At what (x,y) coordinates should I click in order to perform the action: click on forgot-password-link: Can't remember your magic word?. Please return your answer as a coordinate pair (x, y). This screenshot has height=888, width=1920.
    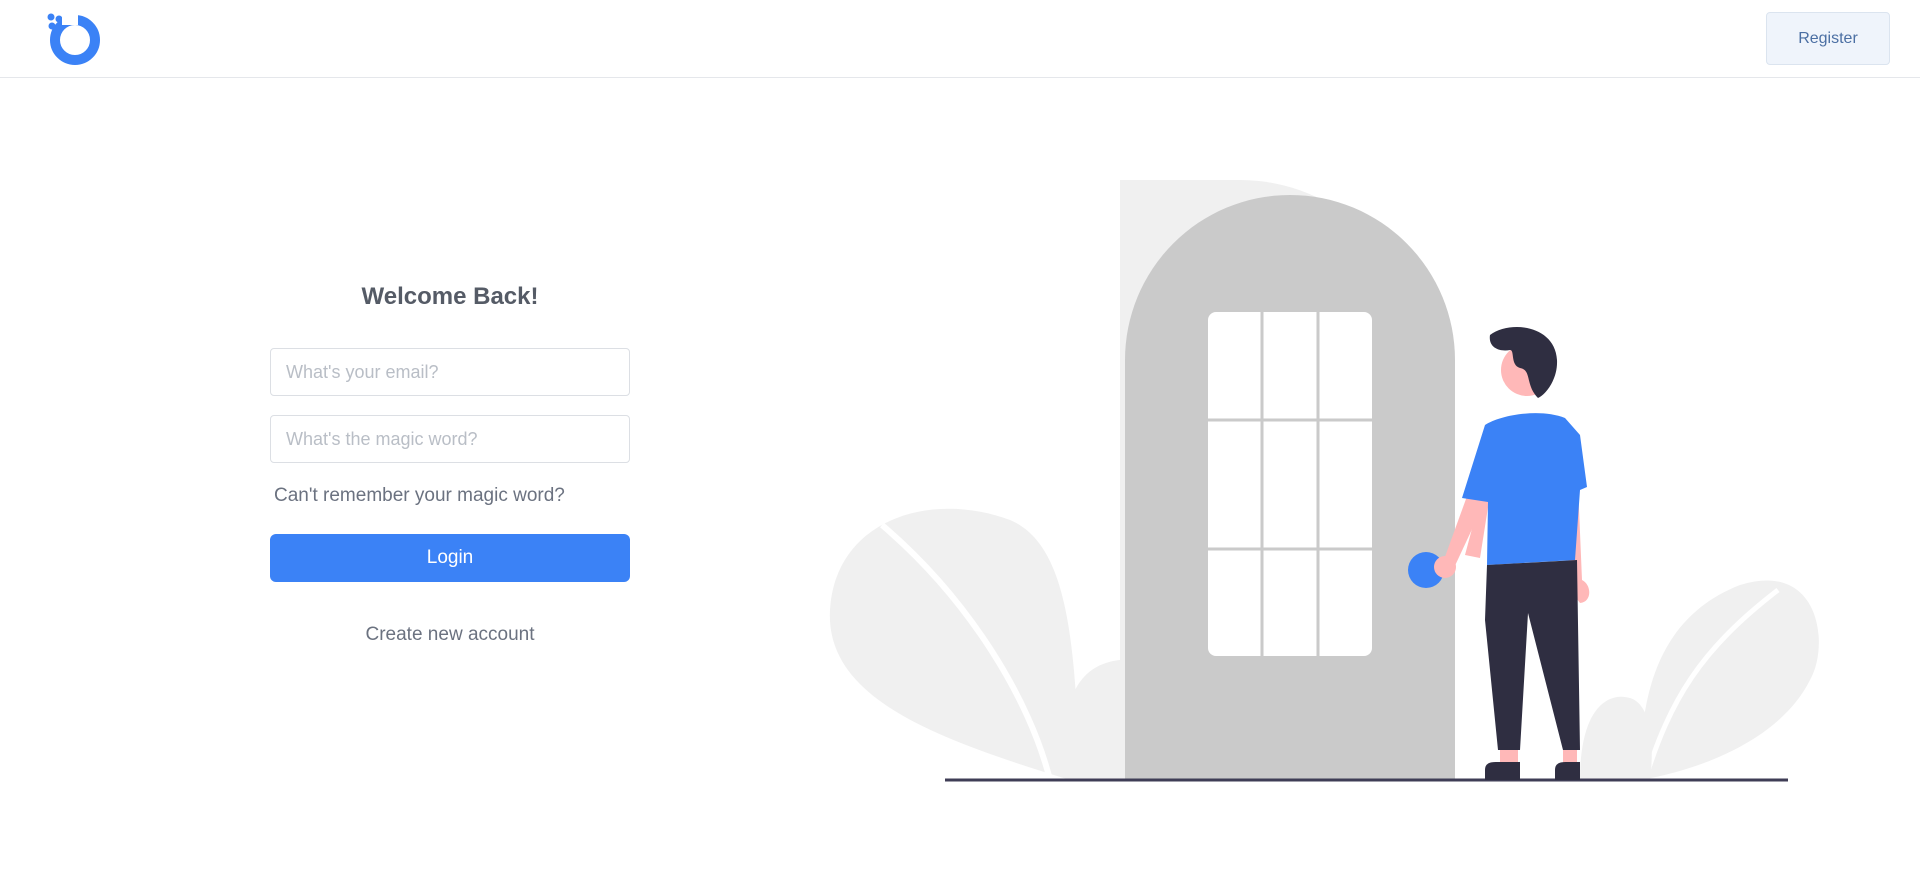
    Looking at the image, I should click on (452, 496).